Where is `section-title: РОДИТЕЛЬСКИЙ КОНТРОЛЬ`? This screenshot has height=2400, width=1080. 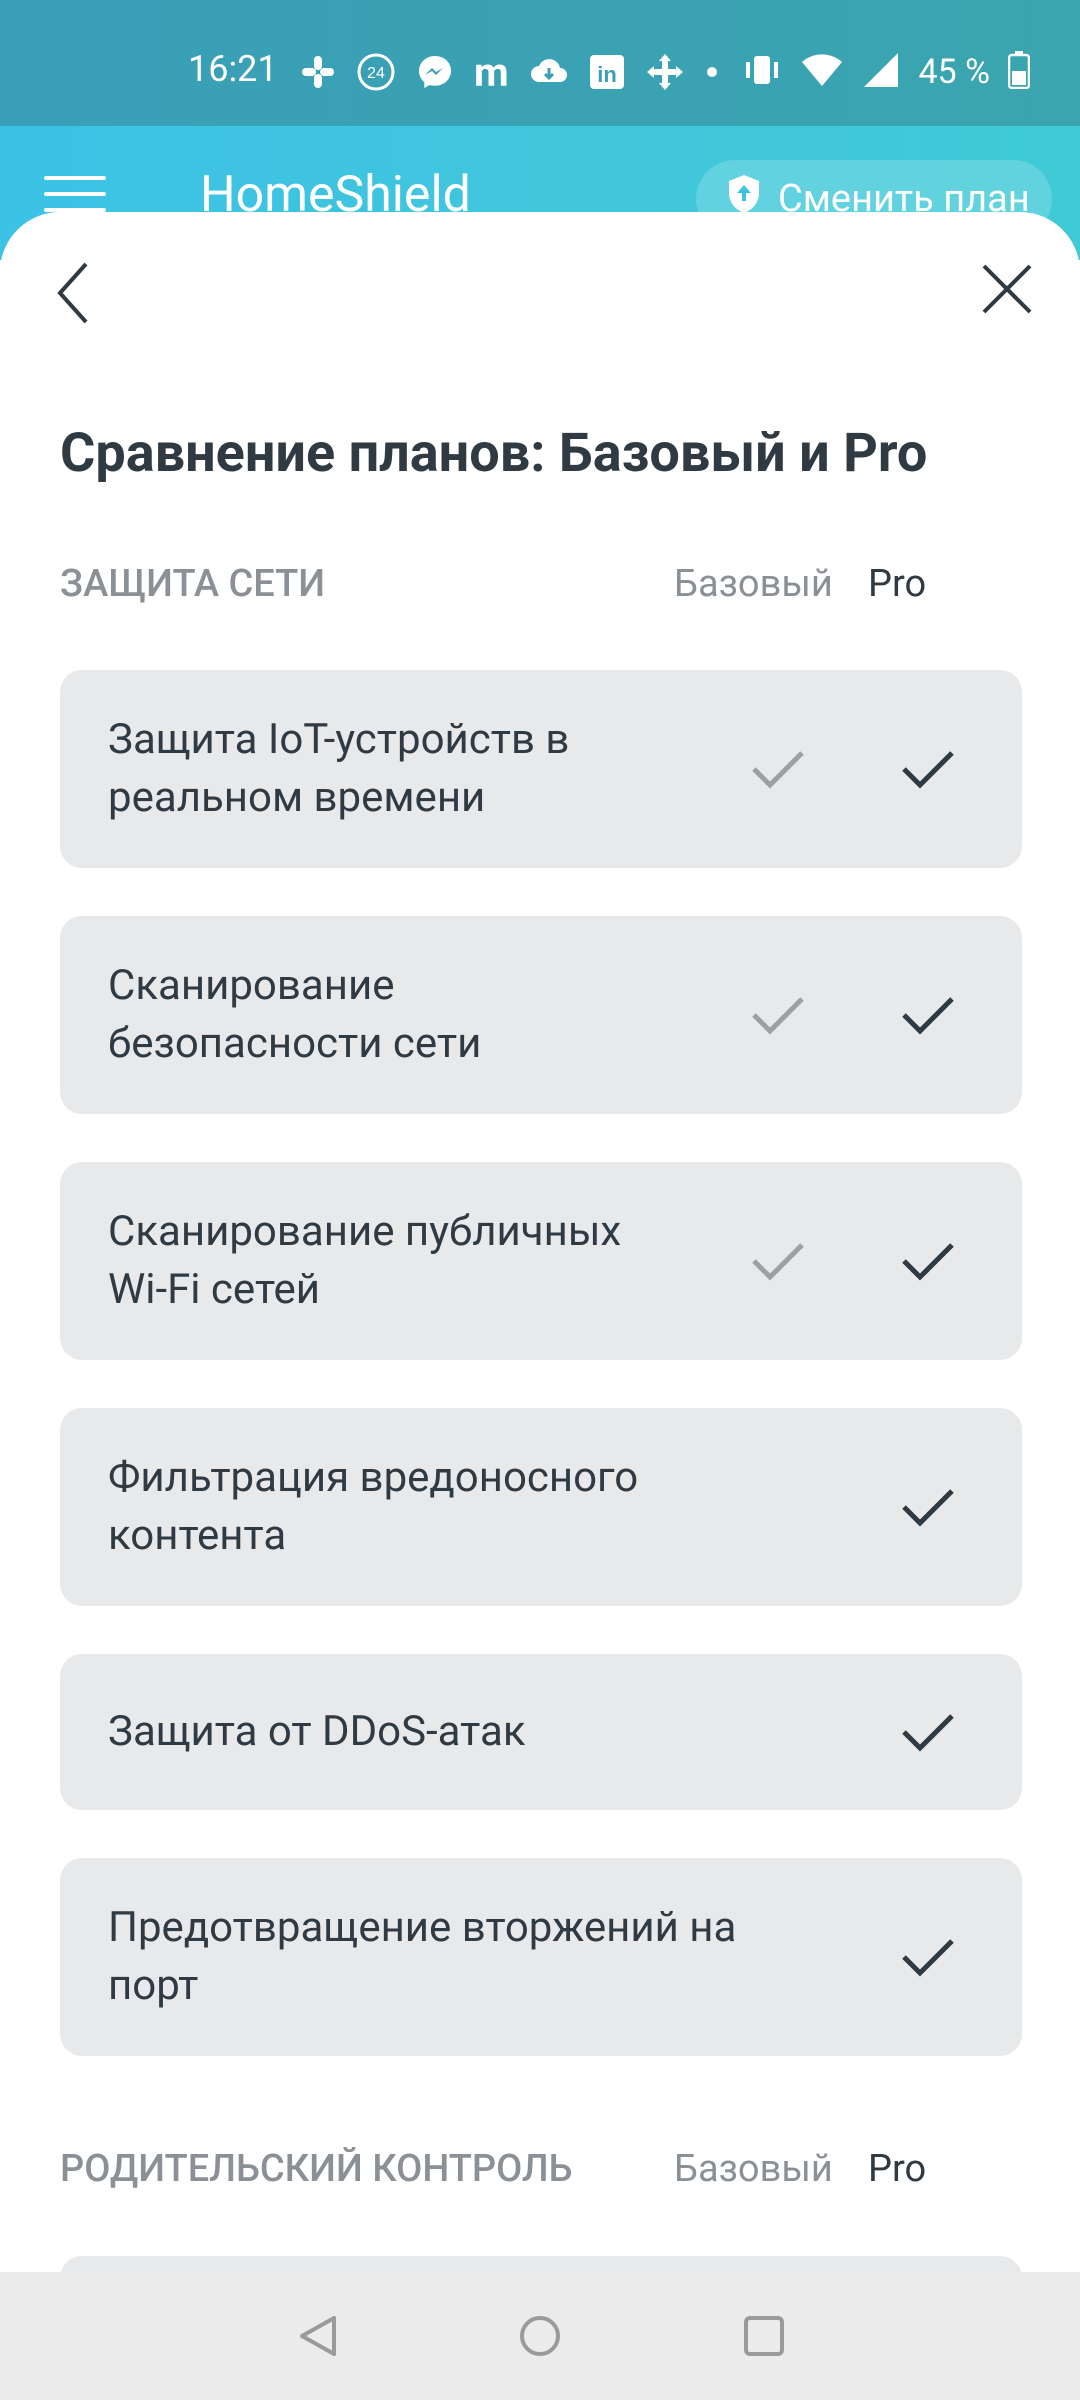
section-title: РОДИТЕЛЬСКИЙ КОНТРОЛЬ is located at coordinates (316, 2169).